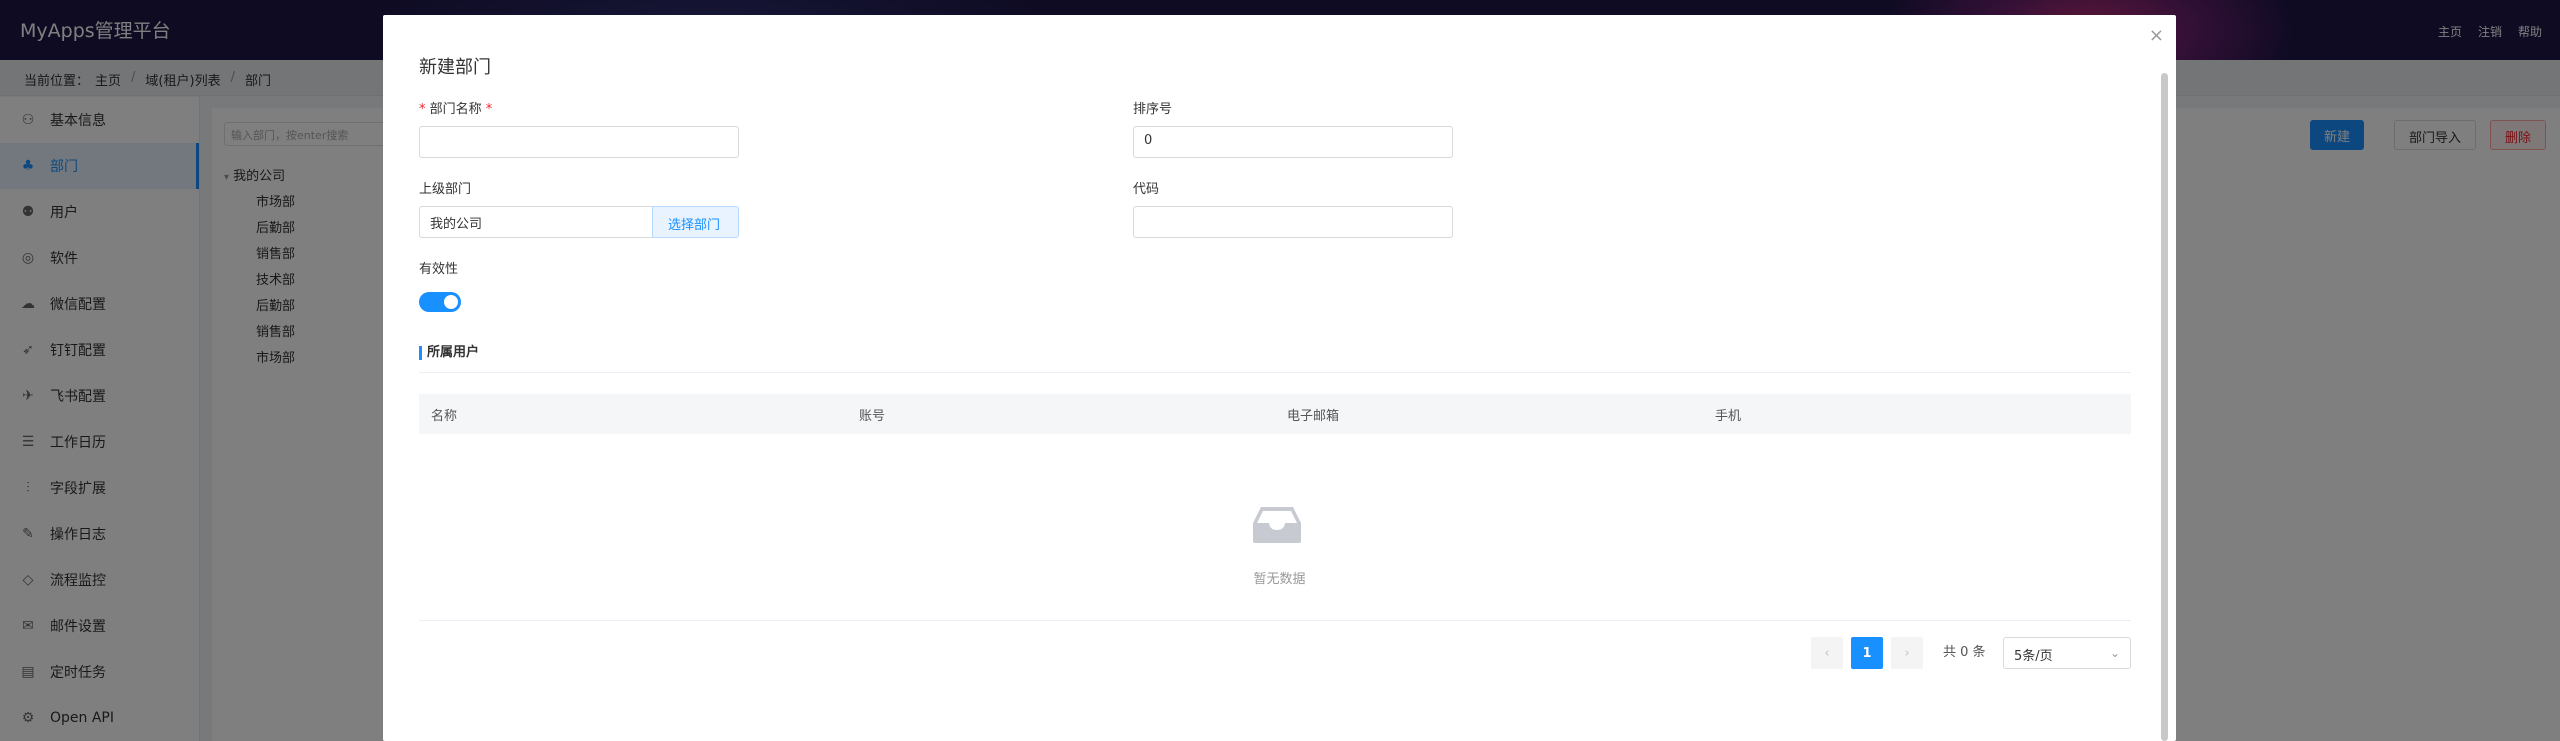 The height and width of the screenshot is (741, 2560). What do you see at coordinates (1279, 579) in the screenshot?
I see `empty-data-text: 暂无数据` at bounding box center [1279, 579].